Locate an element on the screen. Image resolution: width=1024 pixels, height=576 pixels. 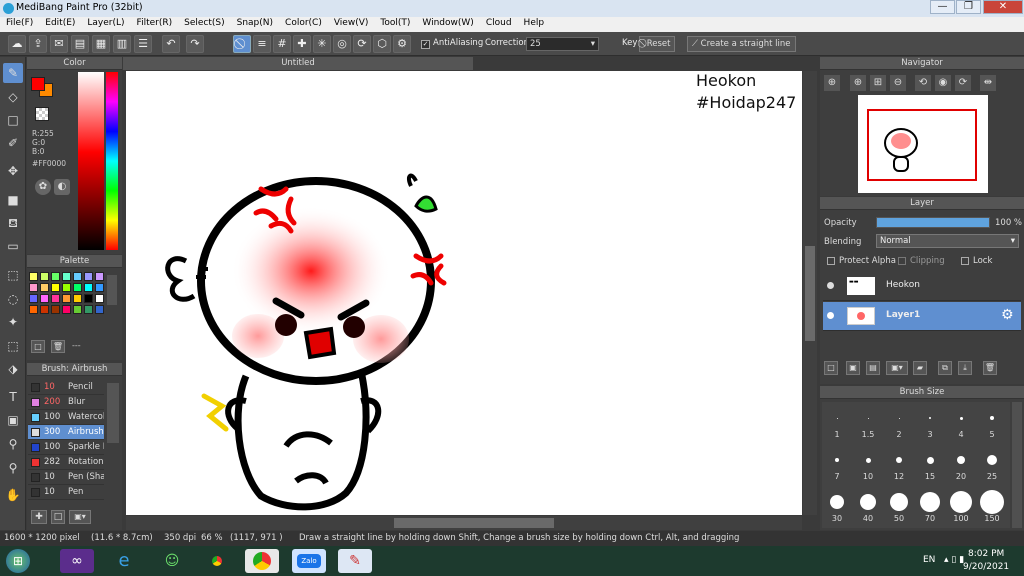
add-color-icon: □ is located at coordinates (38, 346).